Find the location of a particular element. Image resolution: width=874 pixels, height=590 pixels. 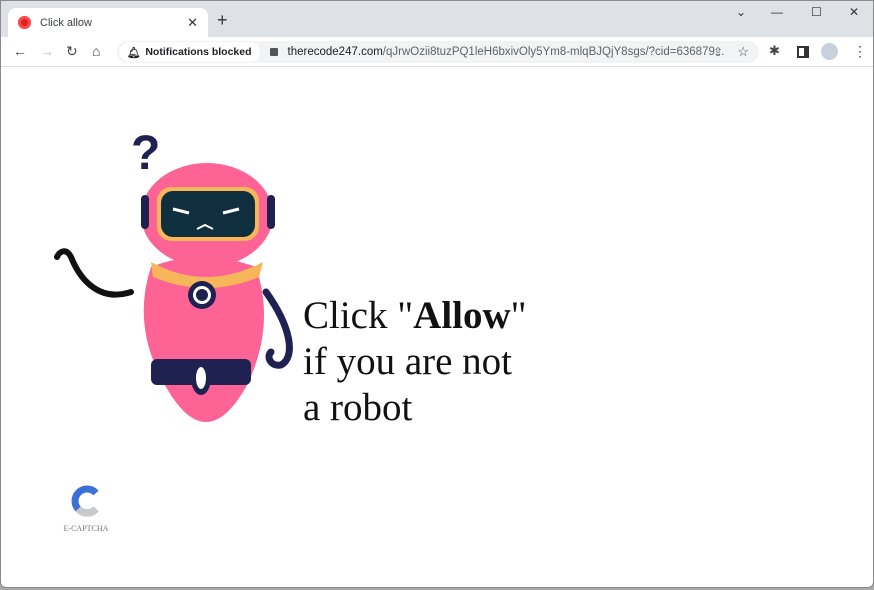

msg-line3: a robot is located at coordinates (358, 407).